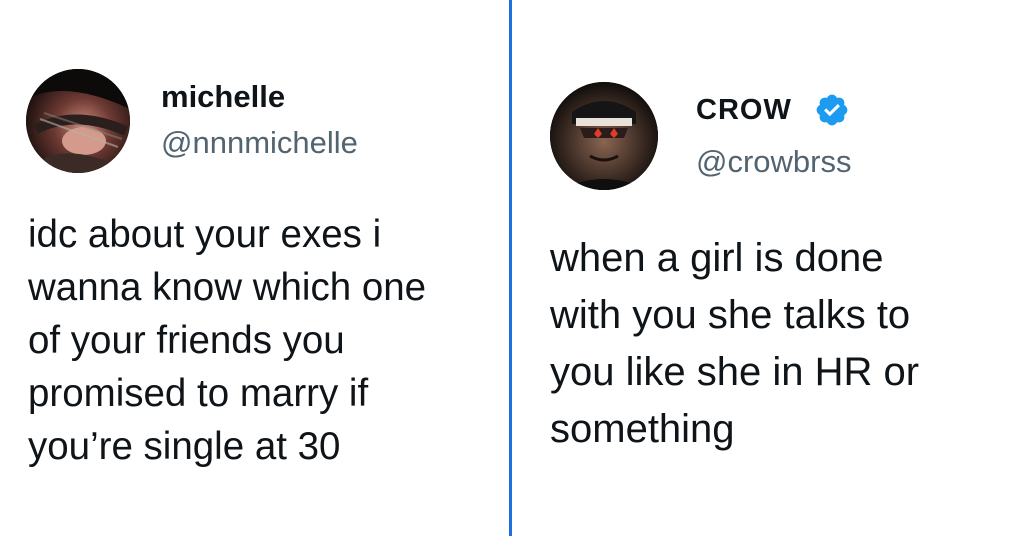 The width and height of the screenshot is (1024, 536). What do you see at coordinates (205, 234) in the screenshot?
I see `tweet-text-line: idc about your exes i` at bounding box center [205, 234].